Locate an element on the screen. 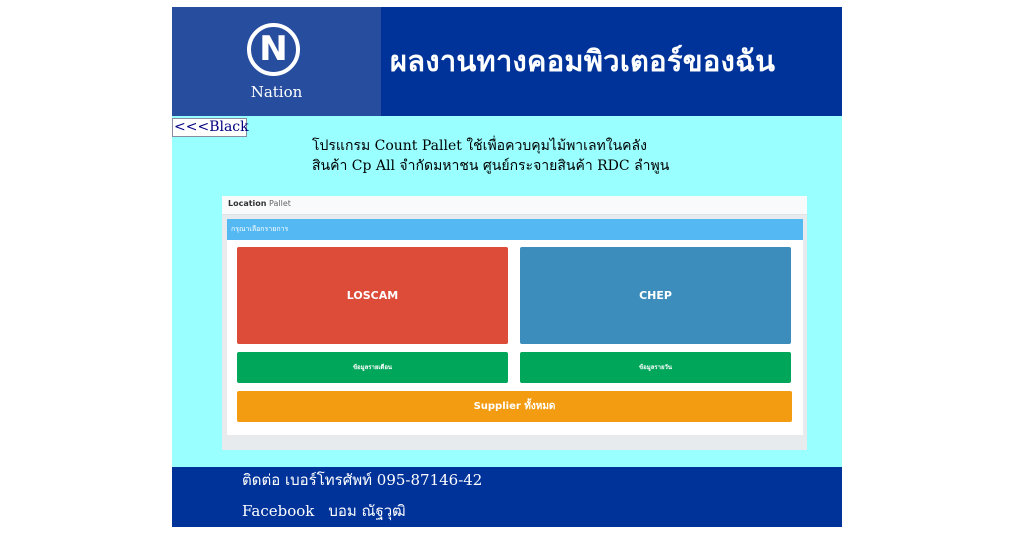 Image resolution: width=1025 pixels, height=548 pixels. panel-heading: กรุณาเลือกรายการ is located at coordinates (515, 229).